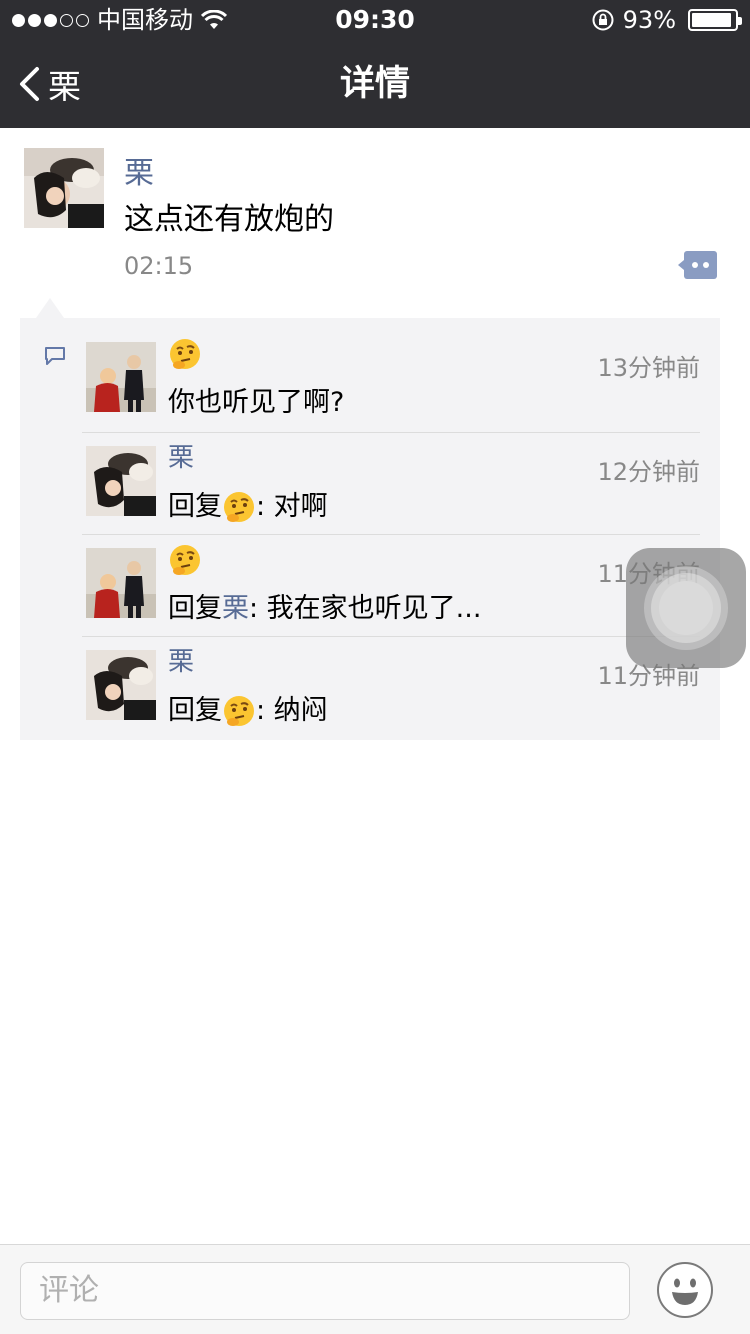  I want to click on post-timestamp: 02:15, so click(159, 266).